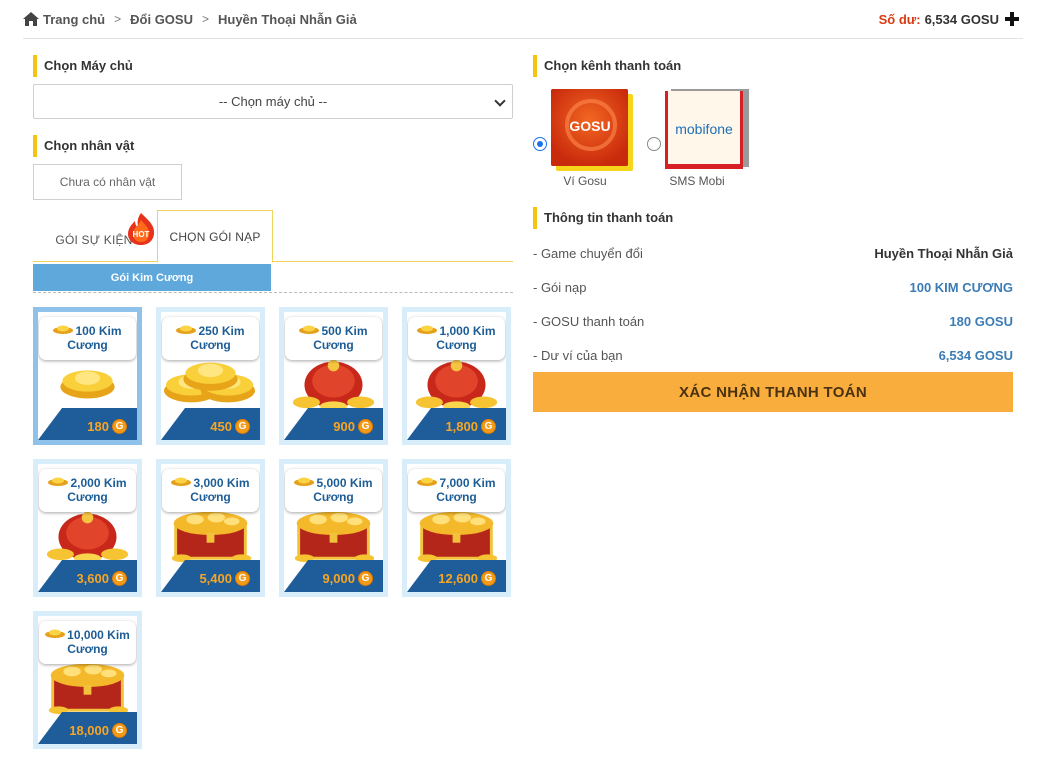 The width and height of the screenshot is (1063, 769). I want to click on package-card-body: 2,000 Kim Cương 3,600, so click(87, 528).